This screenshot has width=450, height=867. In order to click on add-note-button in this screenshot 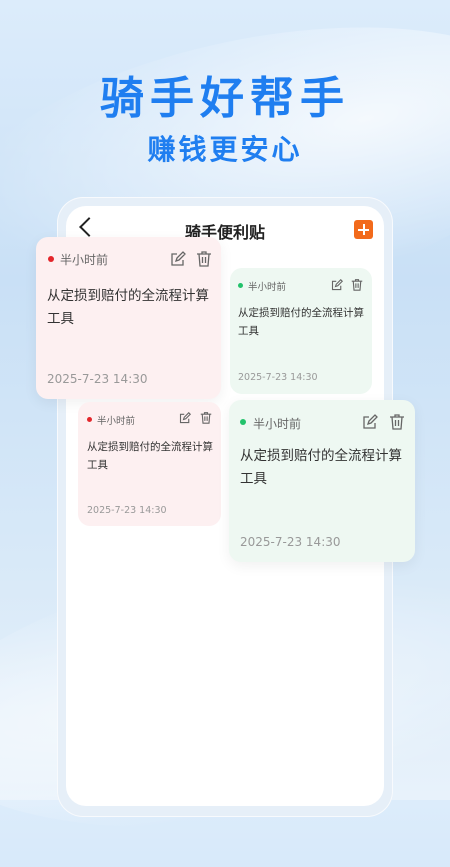, I will do `click(363, 229)`.